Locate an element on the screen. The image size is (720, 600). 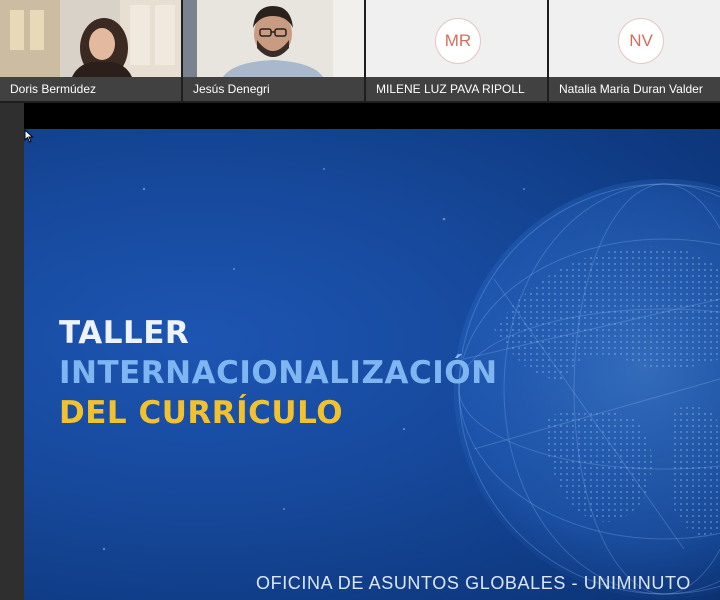
participant-tile-milene: MR MILENE LUZ PAVA RIPOLL is located at coordinates (456, 50).